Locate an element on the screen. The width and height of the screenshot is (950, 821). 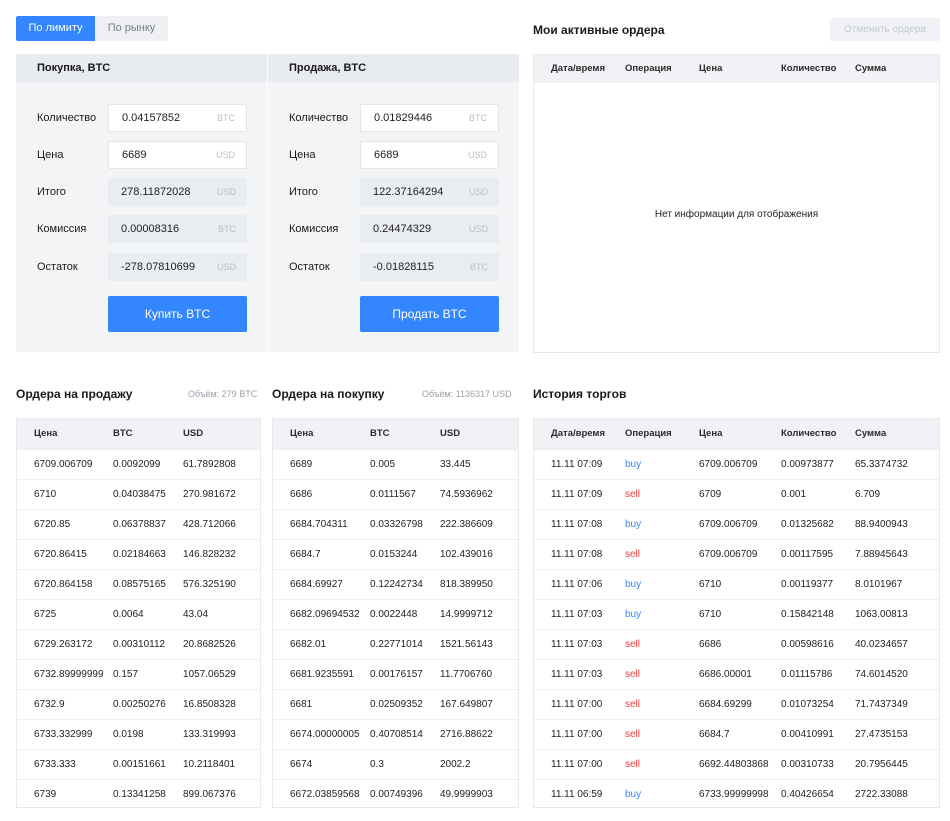
table-row: 6674.00000005 0.40708514 2716.88622 is located at coordinates (395, 734).